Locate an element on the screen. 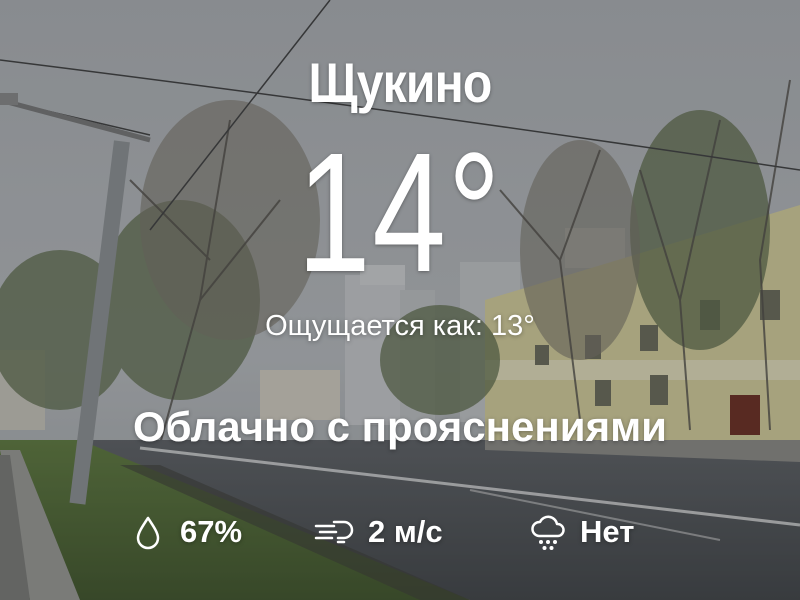  wind-icon is located at coordinates (334, 532).